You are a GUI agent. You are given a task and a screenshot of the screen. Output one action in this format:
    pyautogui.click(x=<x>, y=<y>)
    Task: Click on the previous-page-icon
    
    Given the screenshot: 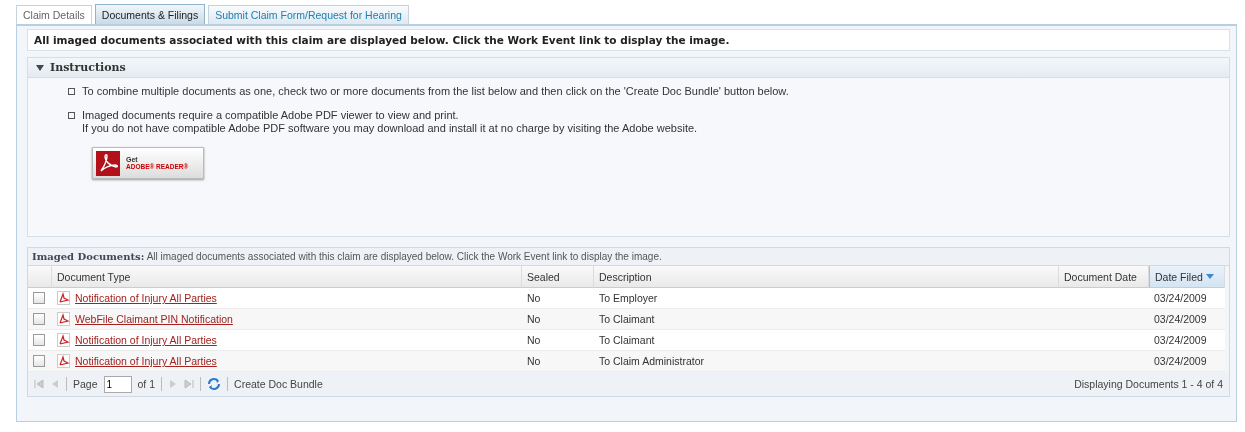 What is the action you would take?
    pyautogui.click(x=55, y=384)
    